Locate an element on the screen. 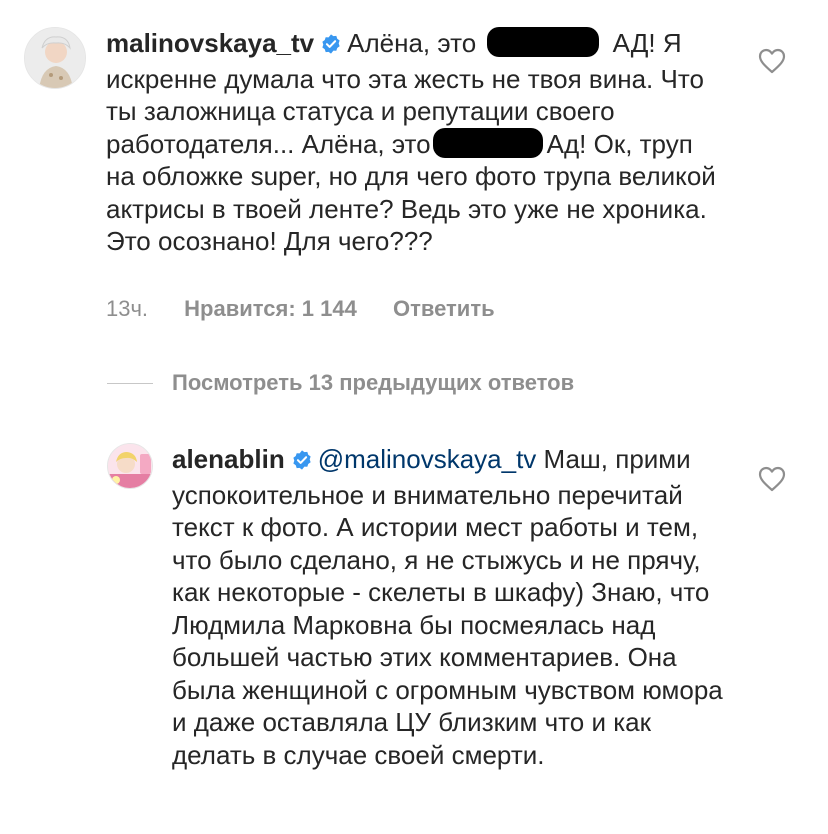  comment-time: 13ч. is located at coordinates (127, 308).